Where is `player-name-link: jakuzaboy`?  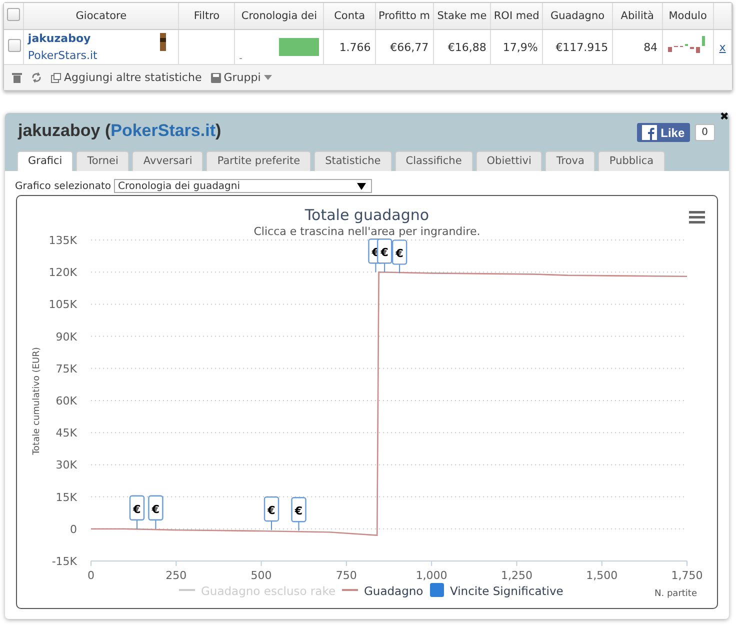 player-name-link: jakuzaboy is located at coordinates (101, 38).